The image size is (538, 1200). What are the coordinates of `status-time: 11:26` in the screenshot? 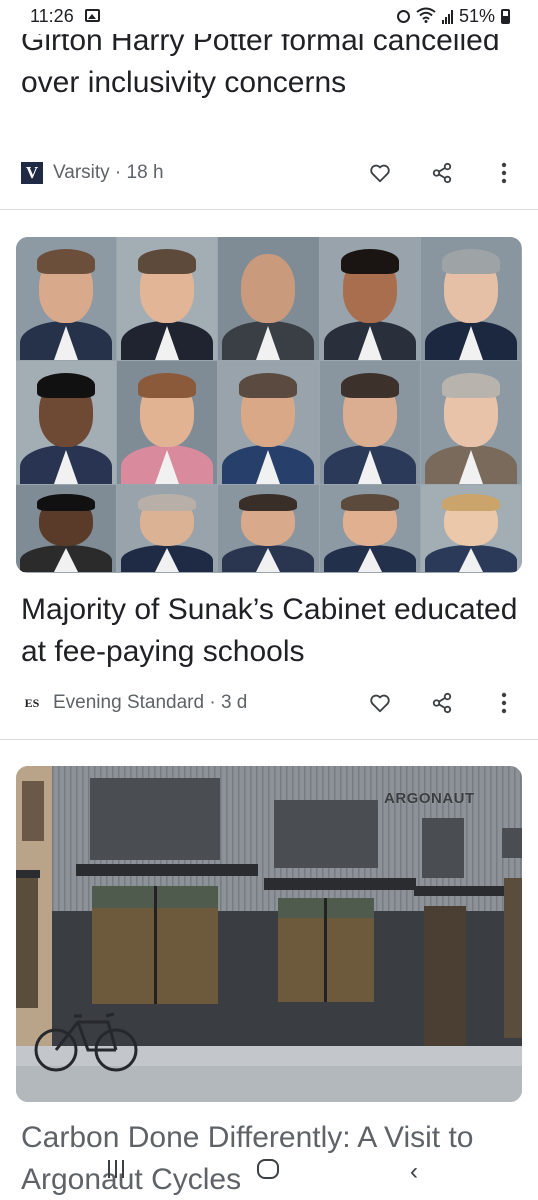 It's located at (52, 16).